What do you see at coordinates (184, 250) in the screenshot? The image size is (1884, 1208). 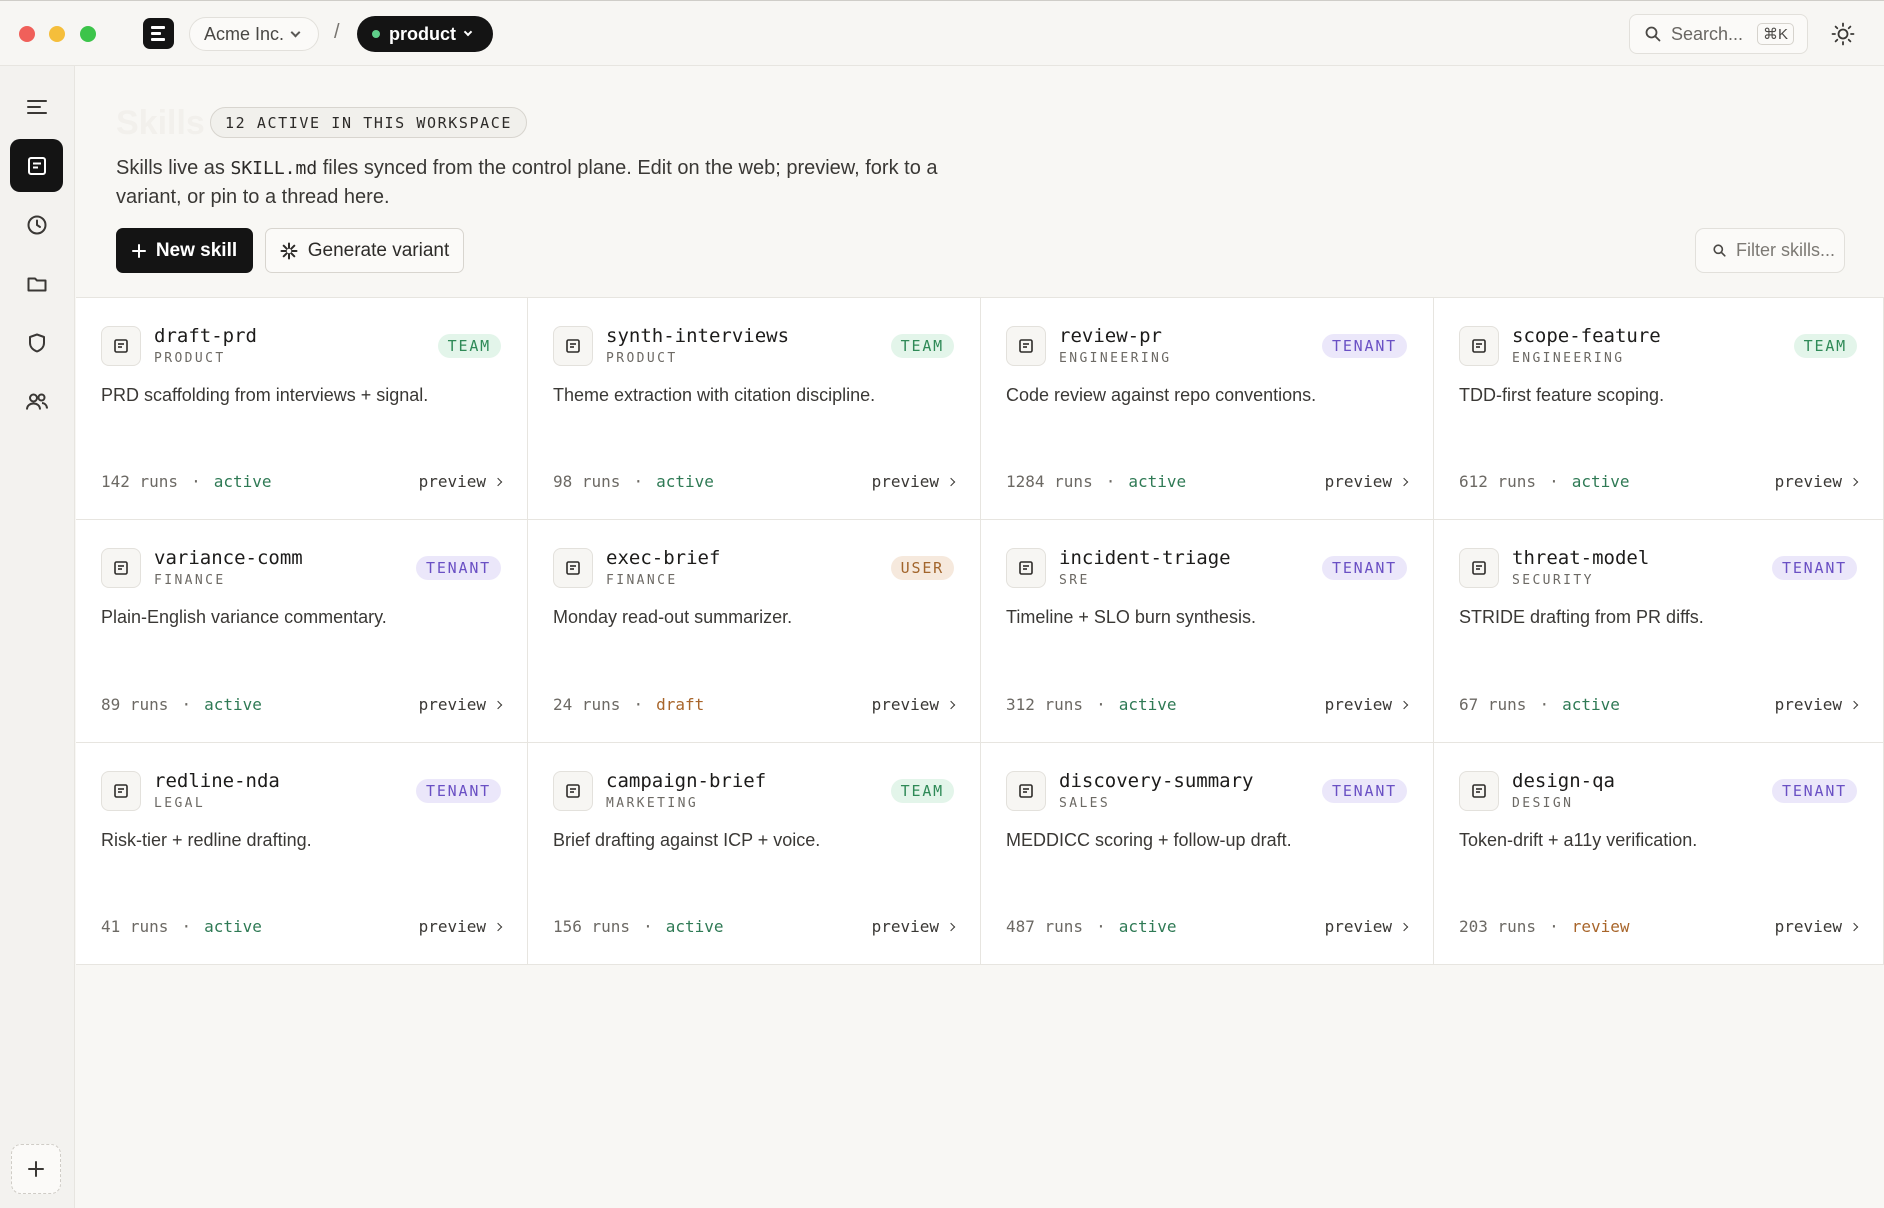 I see `new-skill-button: New skill` at bounding box center [184, 250].